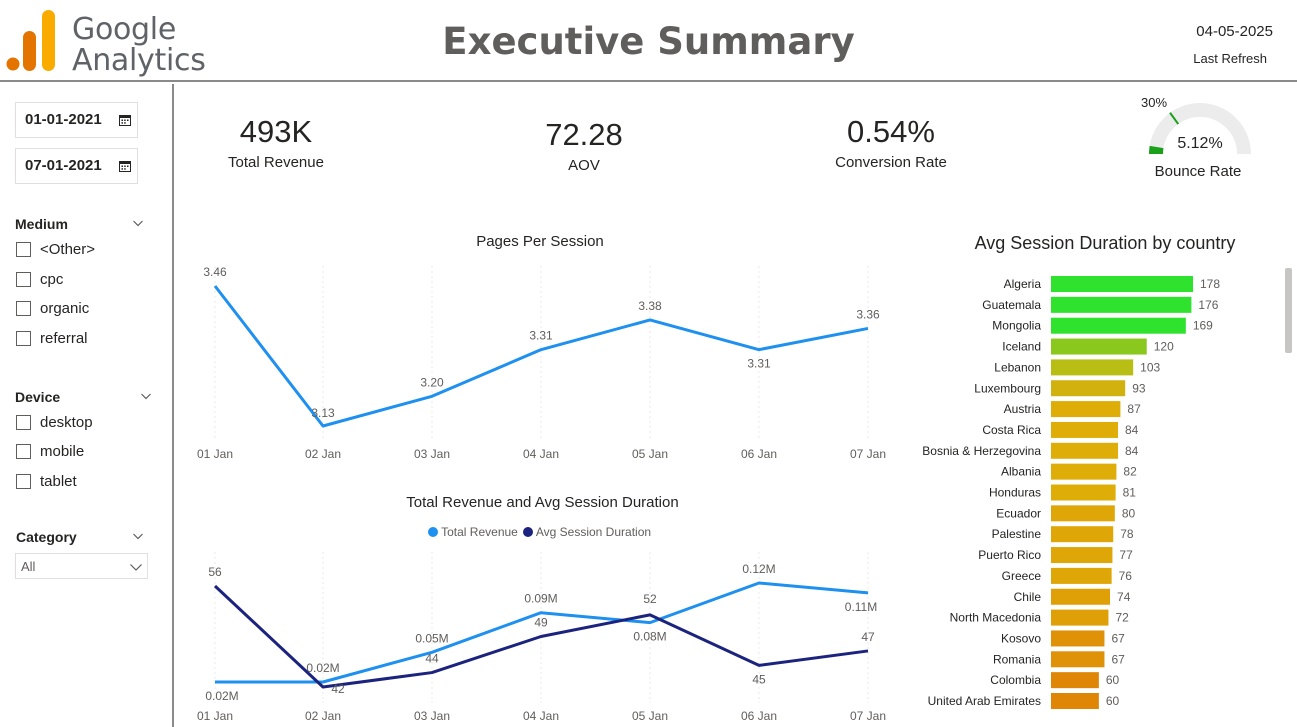 Image resolution: width=1297 pixels, height=727 pixels. I want to click on country-label: Costa Rica, so click(1011, 430).